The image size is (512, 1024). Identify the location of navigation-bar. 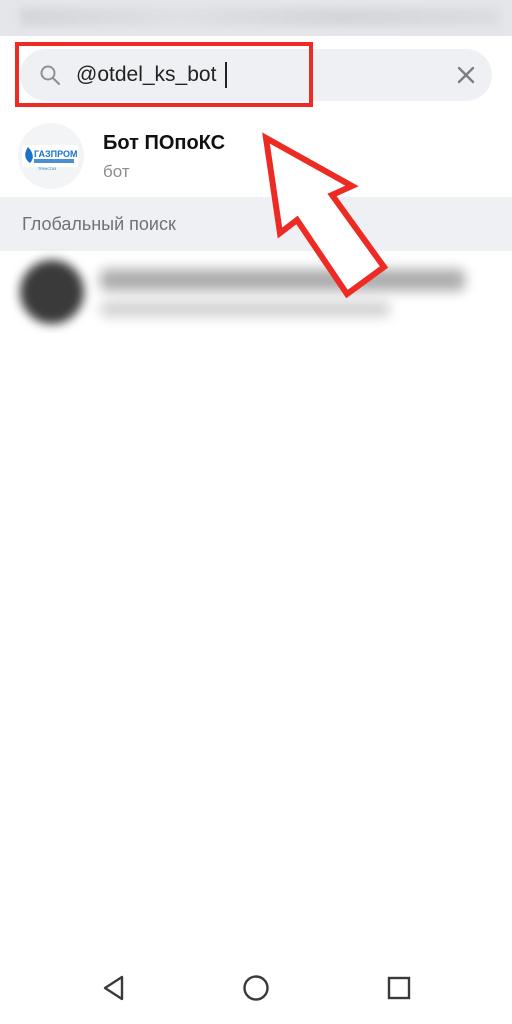
(256, 987).